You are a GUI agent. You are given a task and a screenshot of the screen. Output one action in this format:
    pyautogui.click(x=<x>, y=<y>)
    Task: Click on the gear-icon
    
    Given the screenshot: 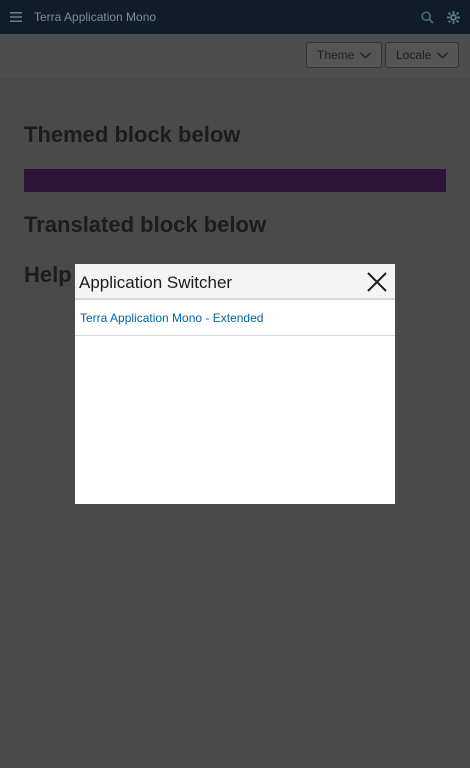 What is the action you would take?
    pyautogui.click(x=453, y=17)
    